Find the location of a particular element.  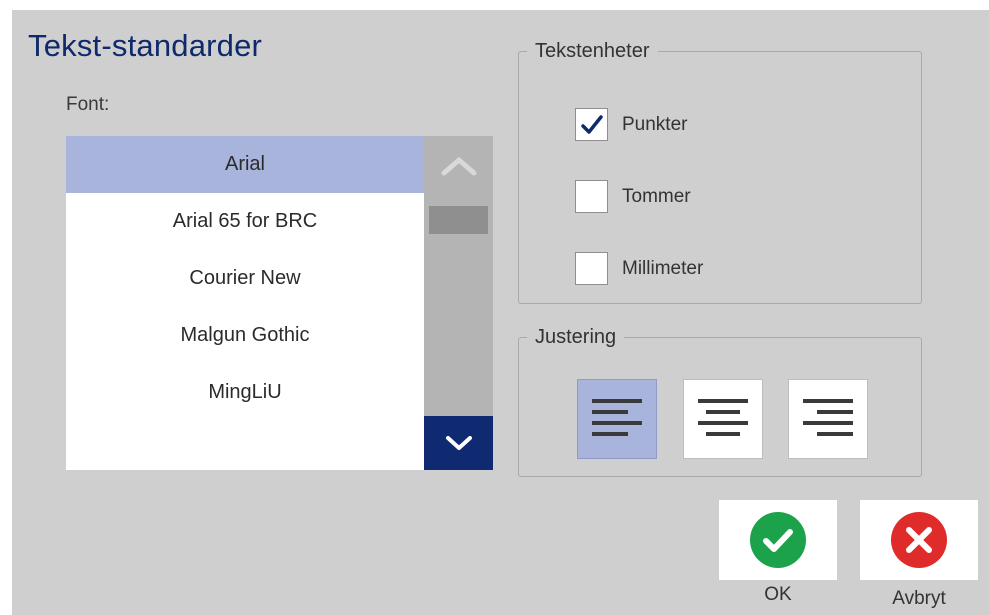

check-circle-icon is located at coordinates (778, 540).